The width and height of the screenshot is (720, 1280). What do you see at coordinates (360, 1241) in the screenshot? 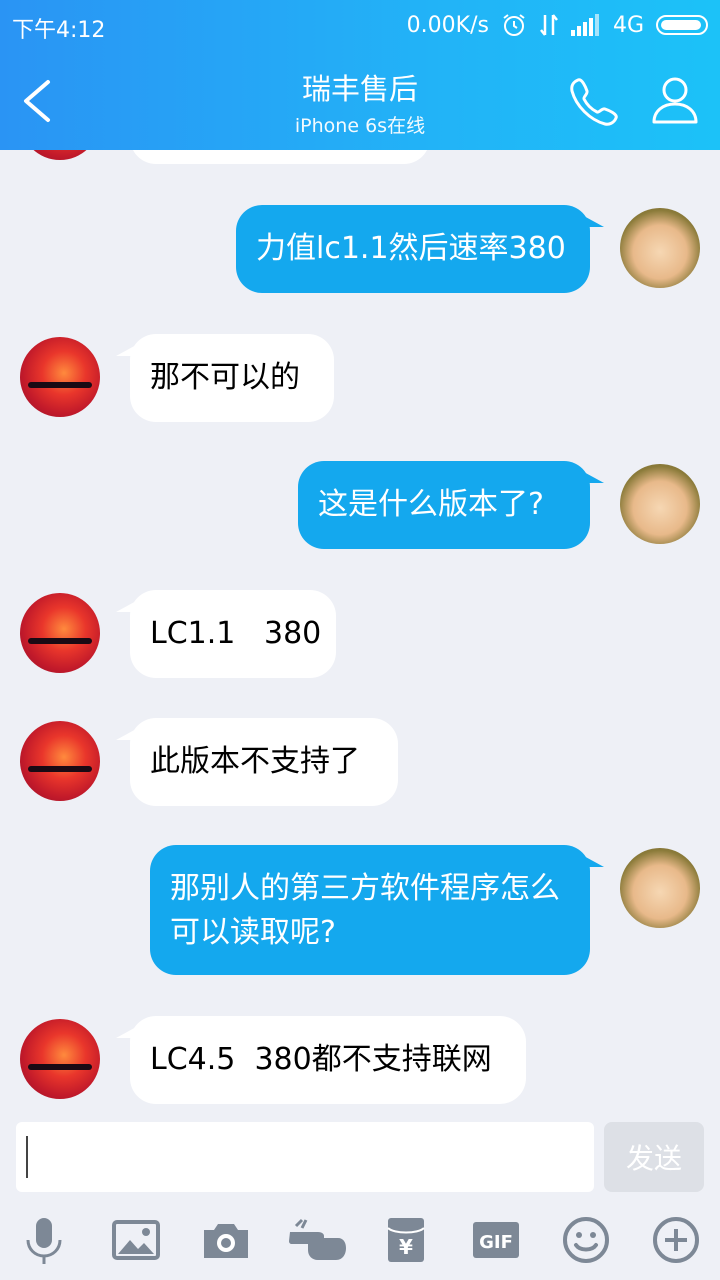
I see `bottom-toolbar: ¥ GIF` at bounding box center [360, 1241].